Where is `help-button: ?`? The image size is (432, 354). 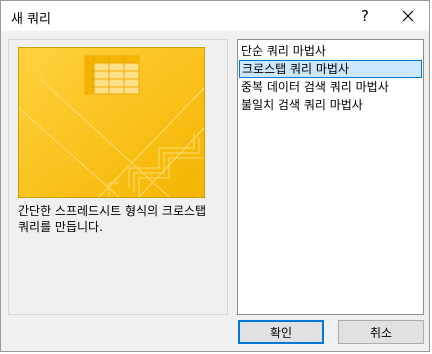
help-button: ? is located at coordinates (365, 16).